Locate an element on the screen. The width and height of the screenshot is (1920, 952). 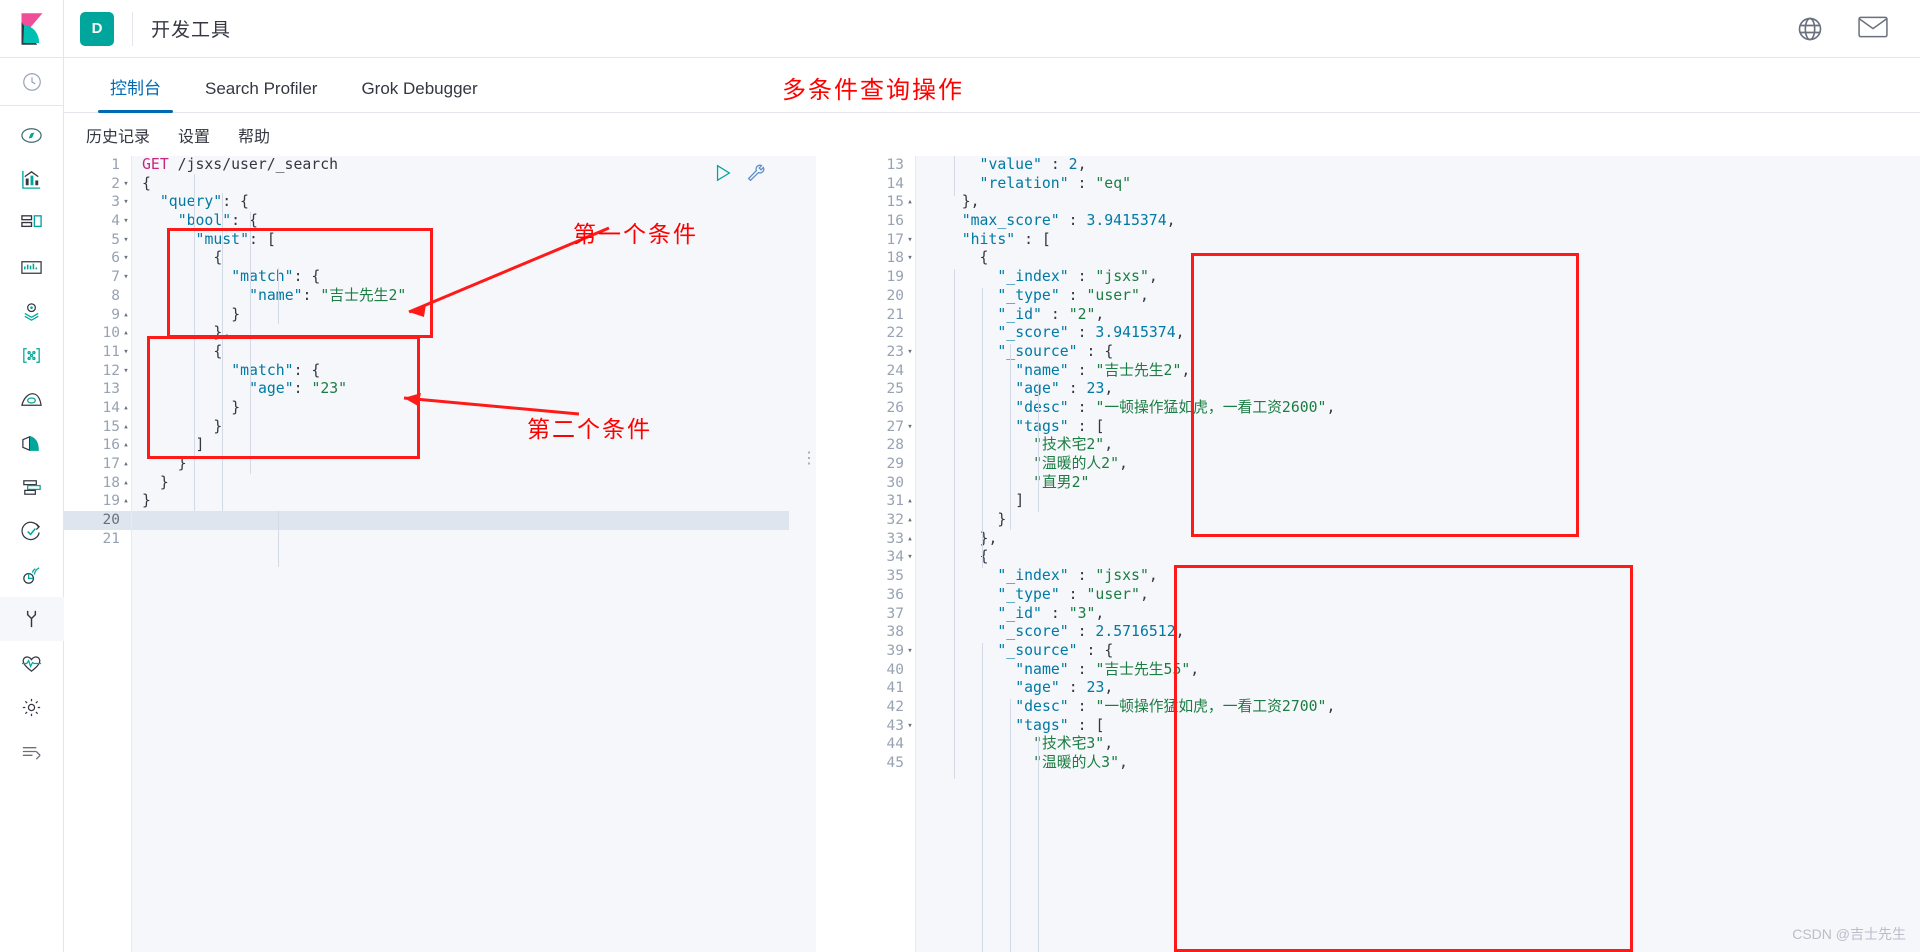
code-line: "_id" : "3", is located at coordinates (1418, 614).